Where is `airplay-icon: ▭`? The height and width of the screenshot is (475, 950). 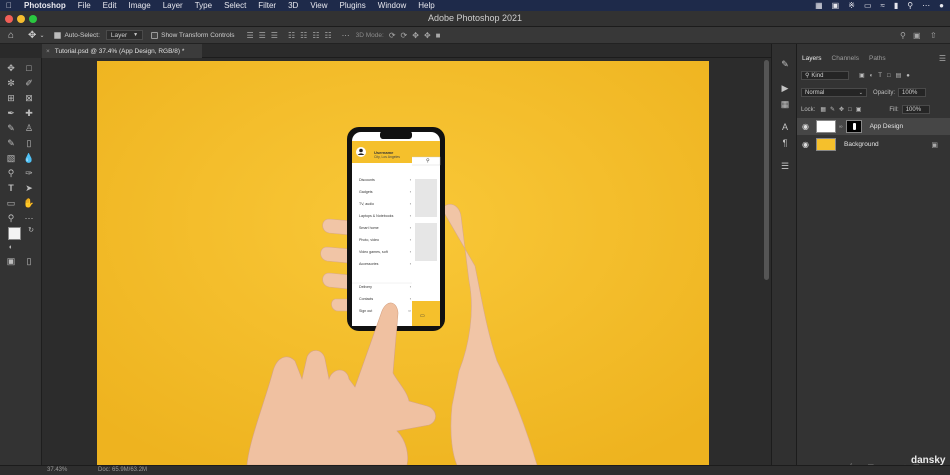
airplay-icon: ▭ is located at coordinates (868, 5).